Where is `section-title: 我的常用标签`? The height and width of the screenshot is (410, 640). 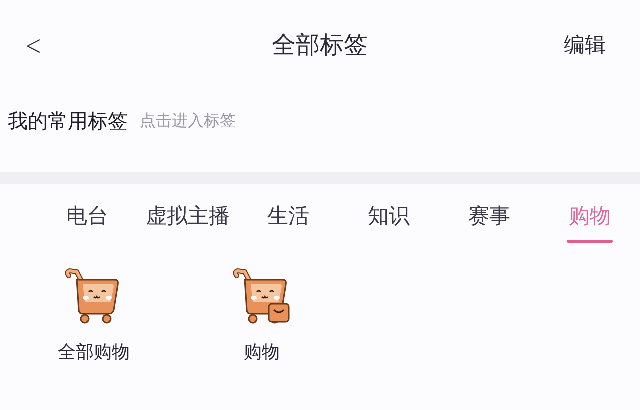
section-title: 我的常用标签 is located at coordinates (68, 121).